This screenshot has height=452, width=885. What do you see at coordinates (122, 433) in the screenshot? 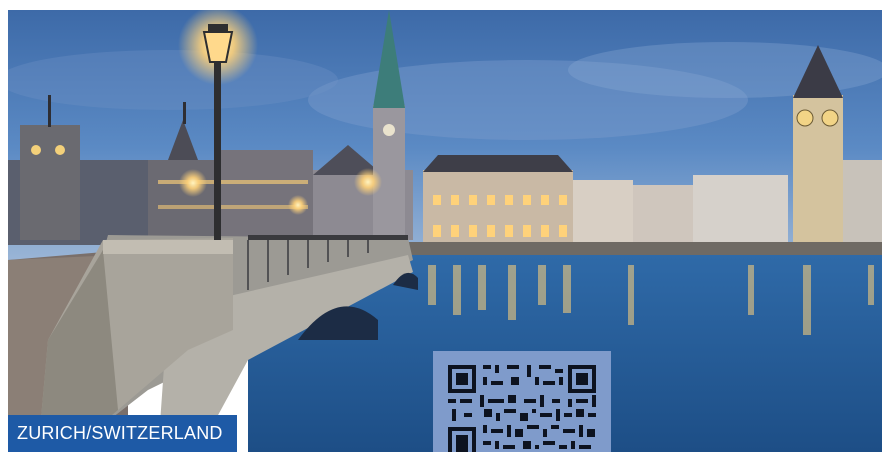
I see `location-caption: ZURICH/SWITZERLAND` at bounding box center [122, 433].